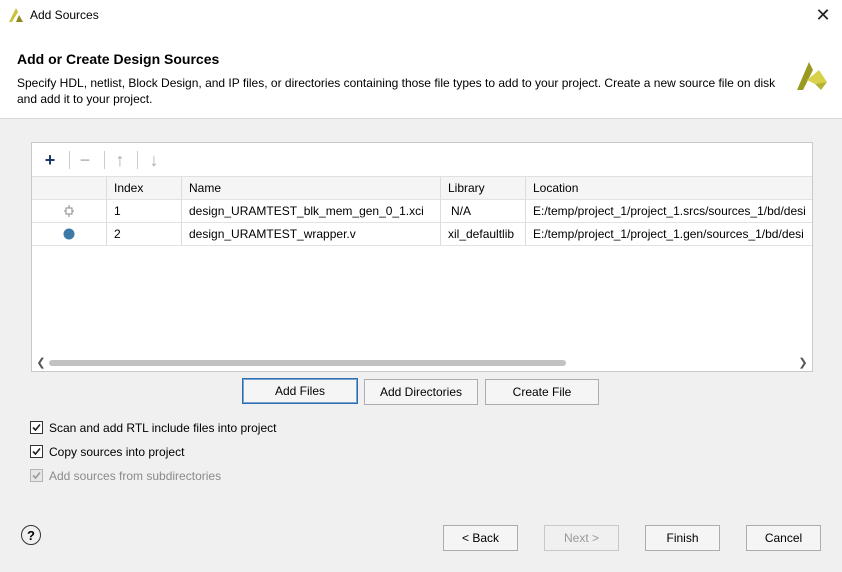 Image resolution: width=842 pixels, height=572 pixels. I want to click on page-title: Add or Create Design Sources, so click(118, 59).